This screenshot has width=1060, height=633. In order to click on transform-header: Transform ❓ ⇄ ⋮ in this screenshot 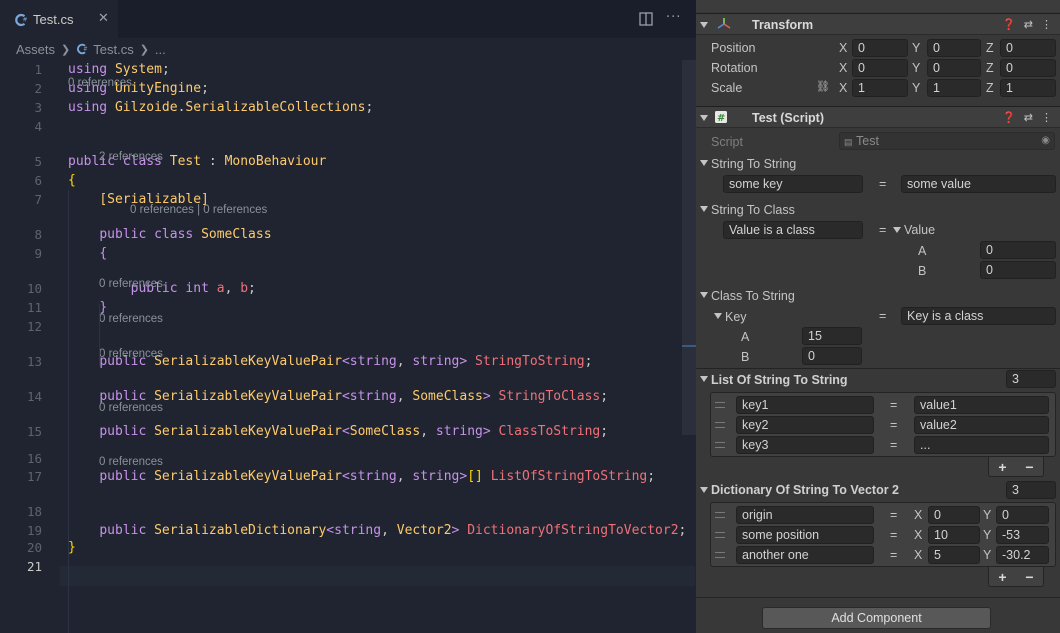, I will do `click(878, 24)`.